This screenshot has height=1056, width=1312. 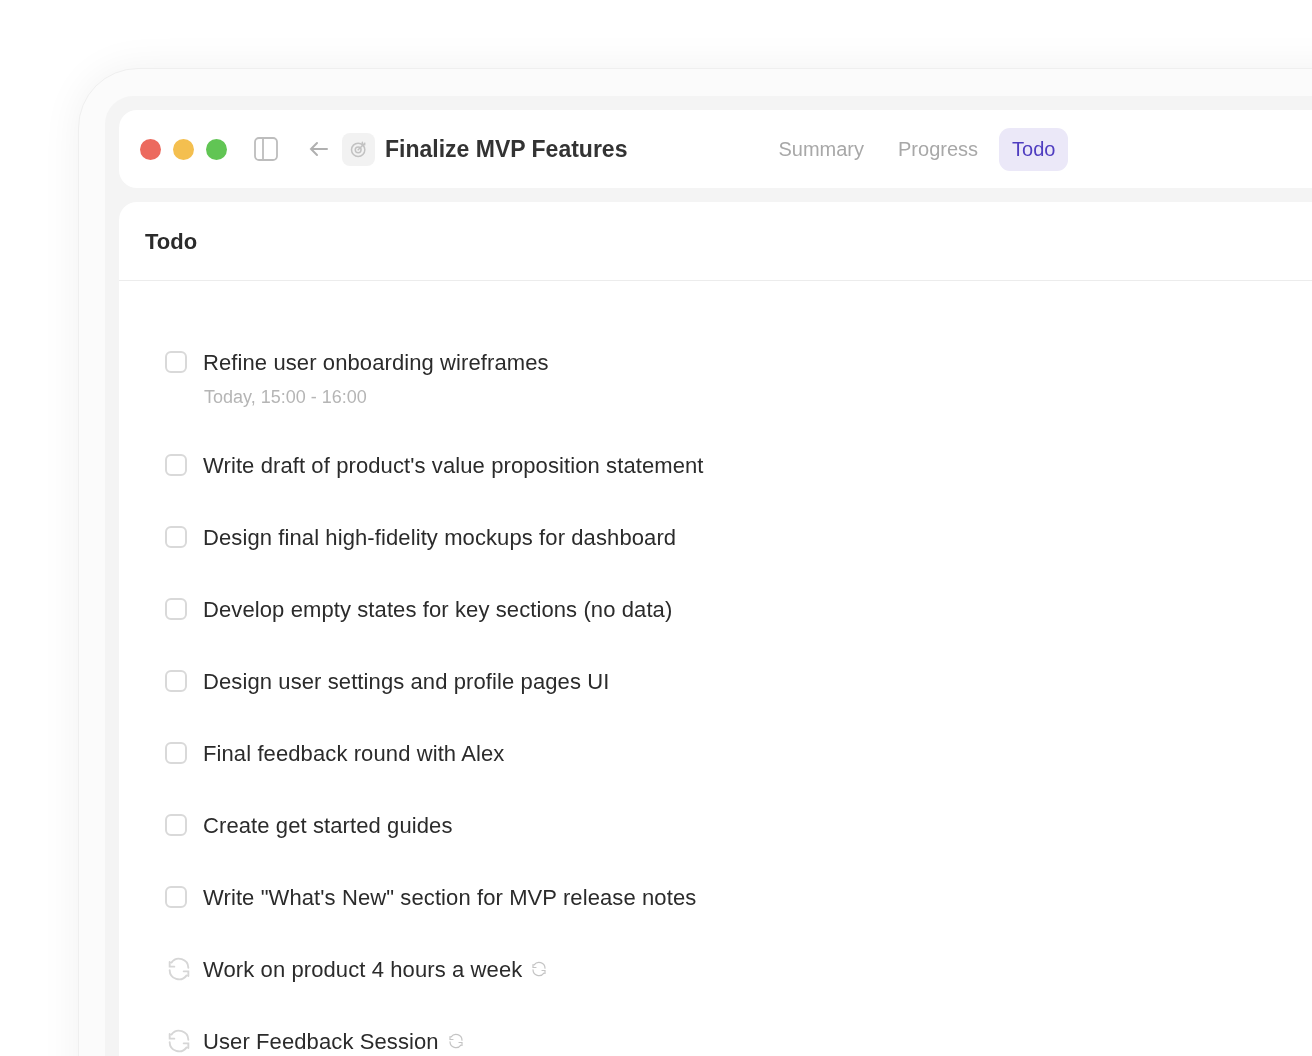 What do you see at coordinates (328, 825) in the screenshot?
I see `task-title: Create get started guides` at bounding box center [328, 825].